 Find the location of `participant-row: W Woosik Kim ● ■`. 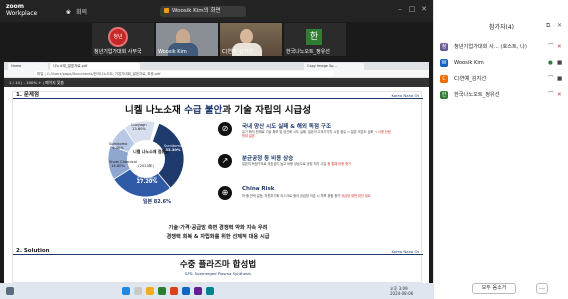

participant-row: W Woosik Kim ● ■ is located at coordinates (502, 63).